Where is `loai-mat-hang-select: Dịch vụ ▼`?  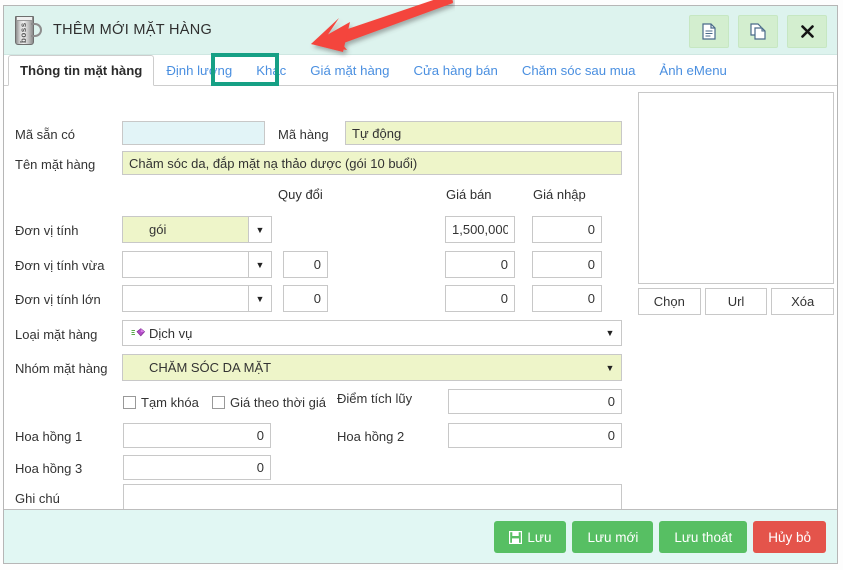 loai-mat-hang-select: Dịch vụ ▼ is located at coordinates (372, 333).